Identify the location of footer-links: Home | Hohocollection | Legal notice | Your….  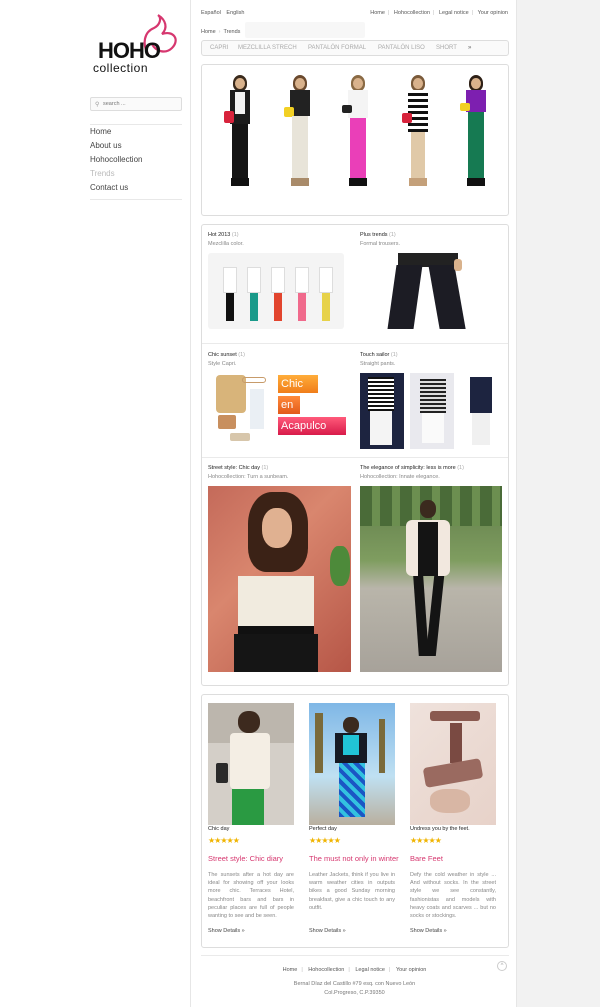
(354, 970).